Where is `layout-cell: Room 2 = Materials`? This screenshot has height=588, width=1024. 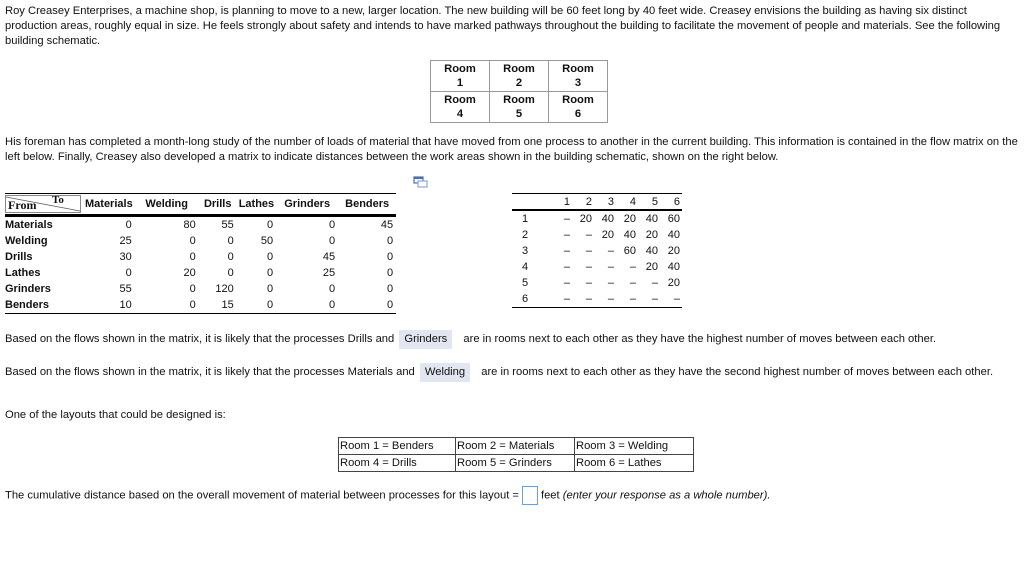
layout-cell: Room 2 = Materials is located at coordinates (515, 446).